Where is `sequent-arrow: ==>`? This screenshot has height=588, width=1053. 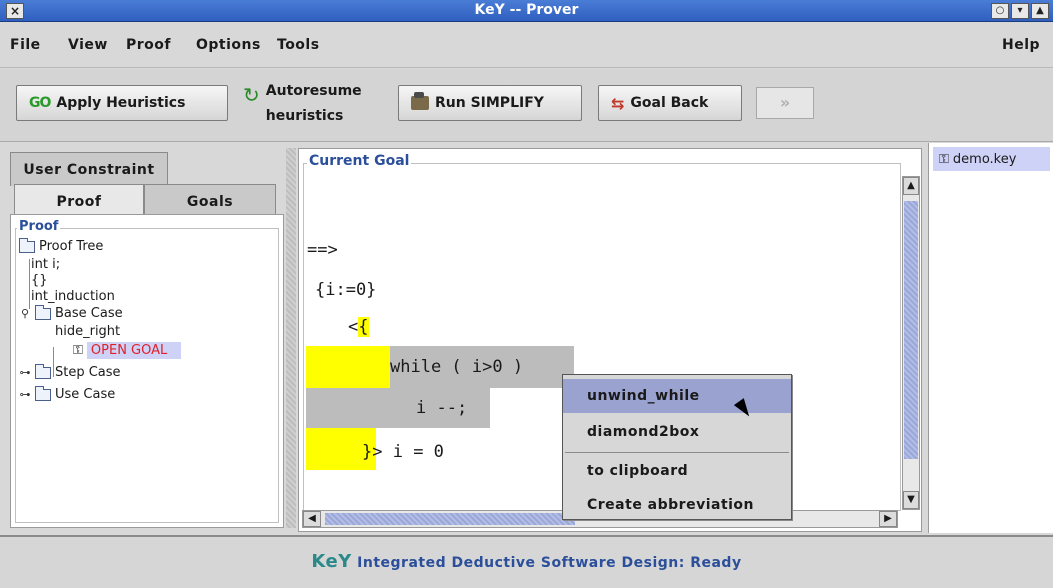 sequent-arrow: ==> is located at coordinates (322, 250).